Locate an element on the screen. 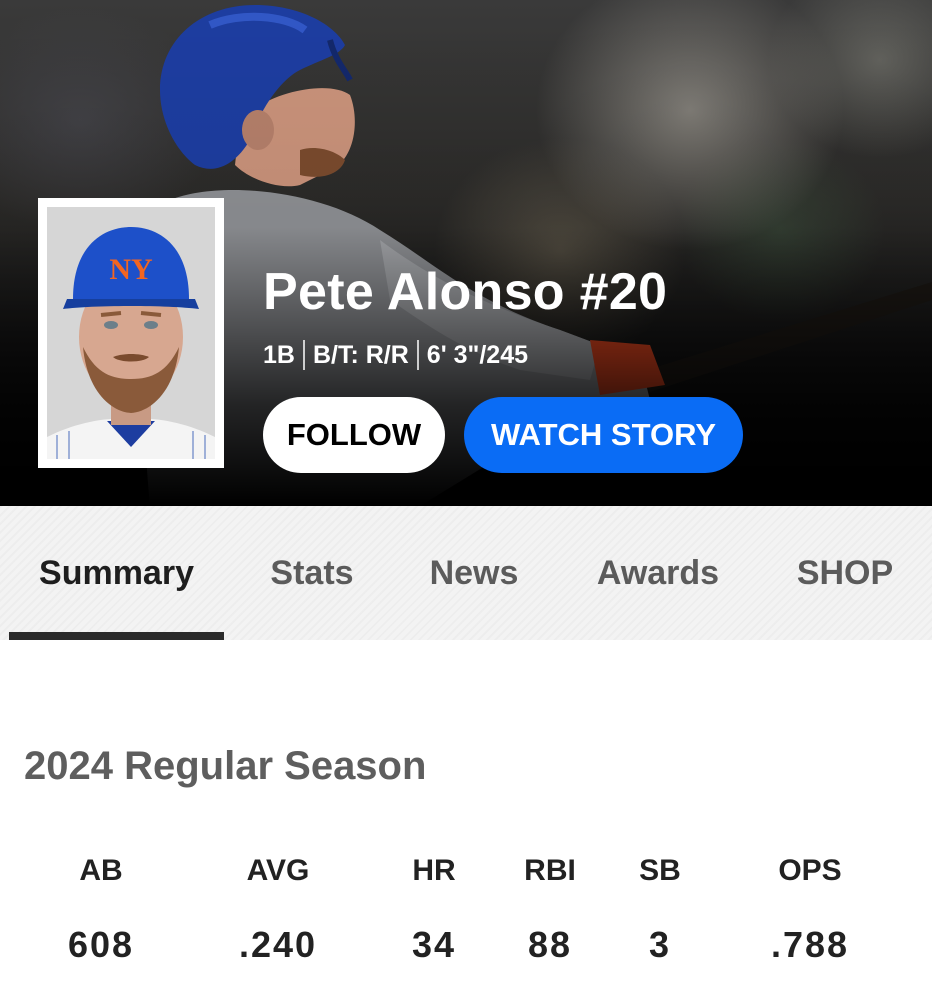 The height and width of the screenshot is (1000, 932). player-bats-throws: B/T: R/R is located at coordinates (360, 354).